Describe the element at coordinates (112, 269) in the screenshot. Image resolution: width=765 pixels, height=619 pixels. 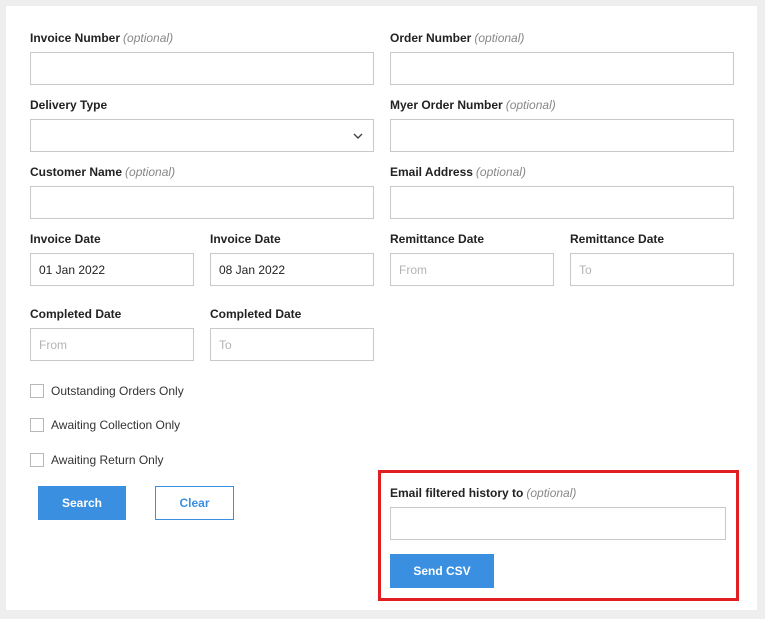
I see `invoice-date-from-input` at that location.